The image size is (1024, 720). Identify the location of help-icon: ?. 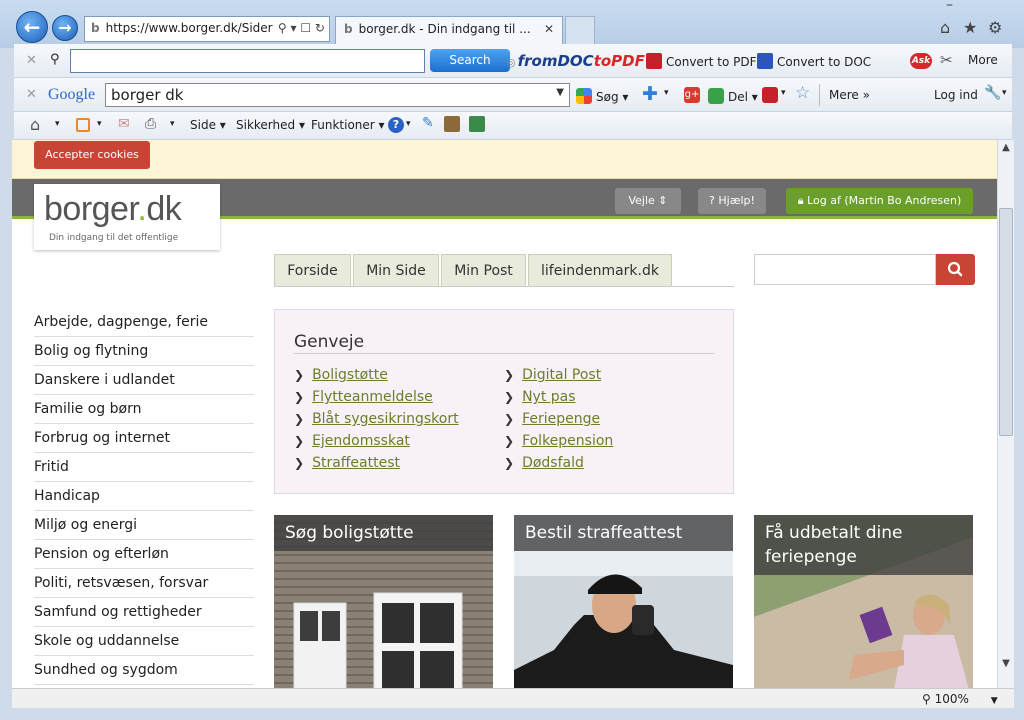
(396, 125).